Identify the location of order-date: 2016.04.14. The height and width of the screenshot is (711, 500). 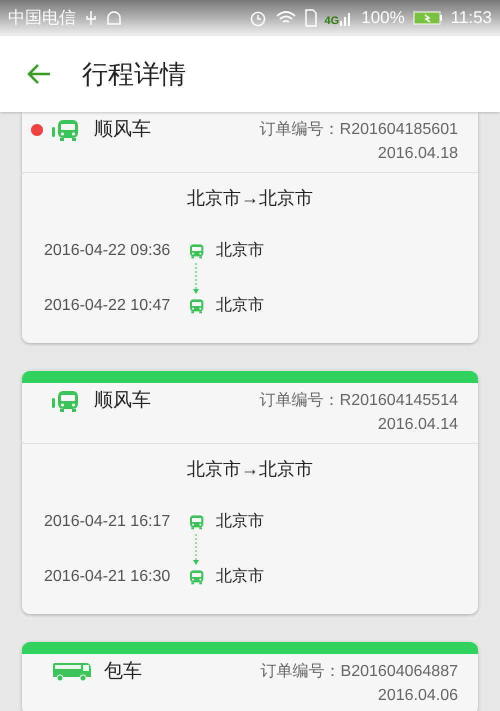
(418, 425).